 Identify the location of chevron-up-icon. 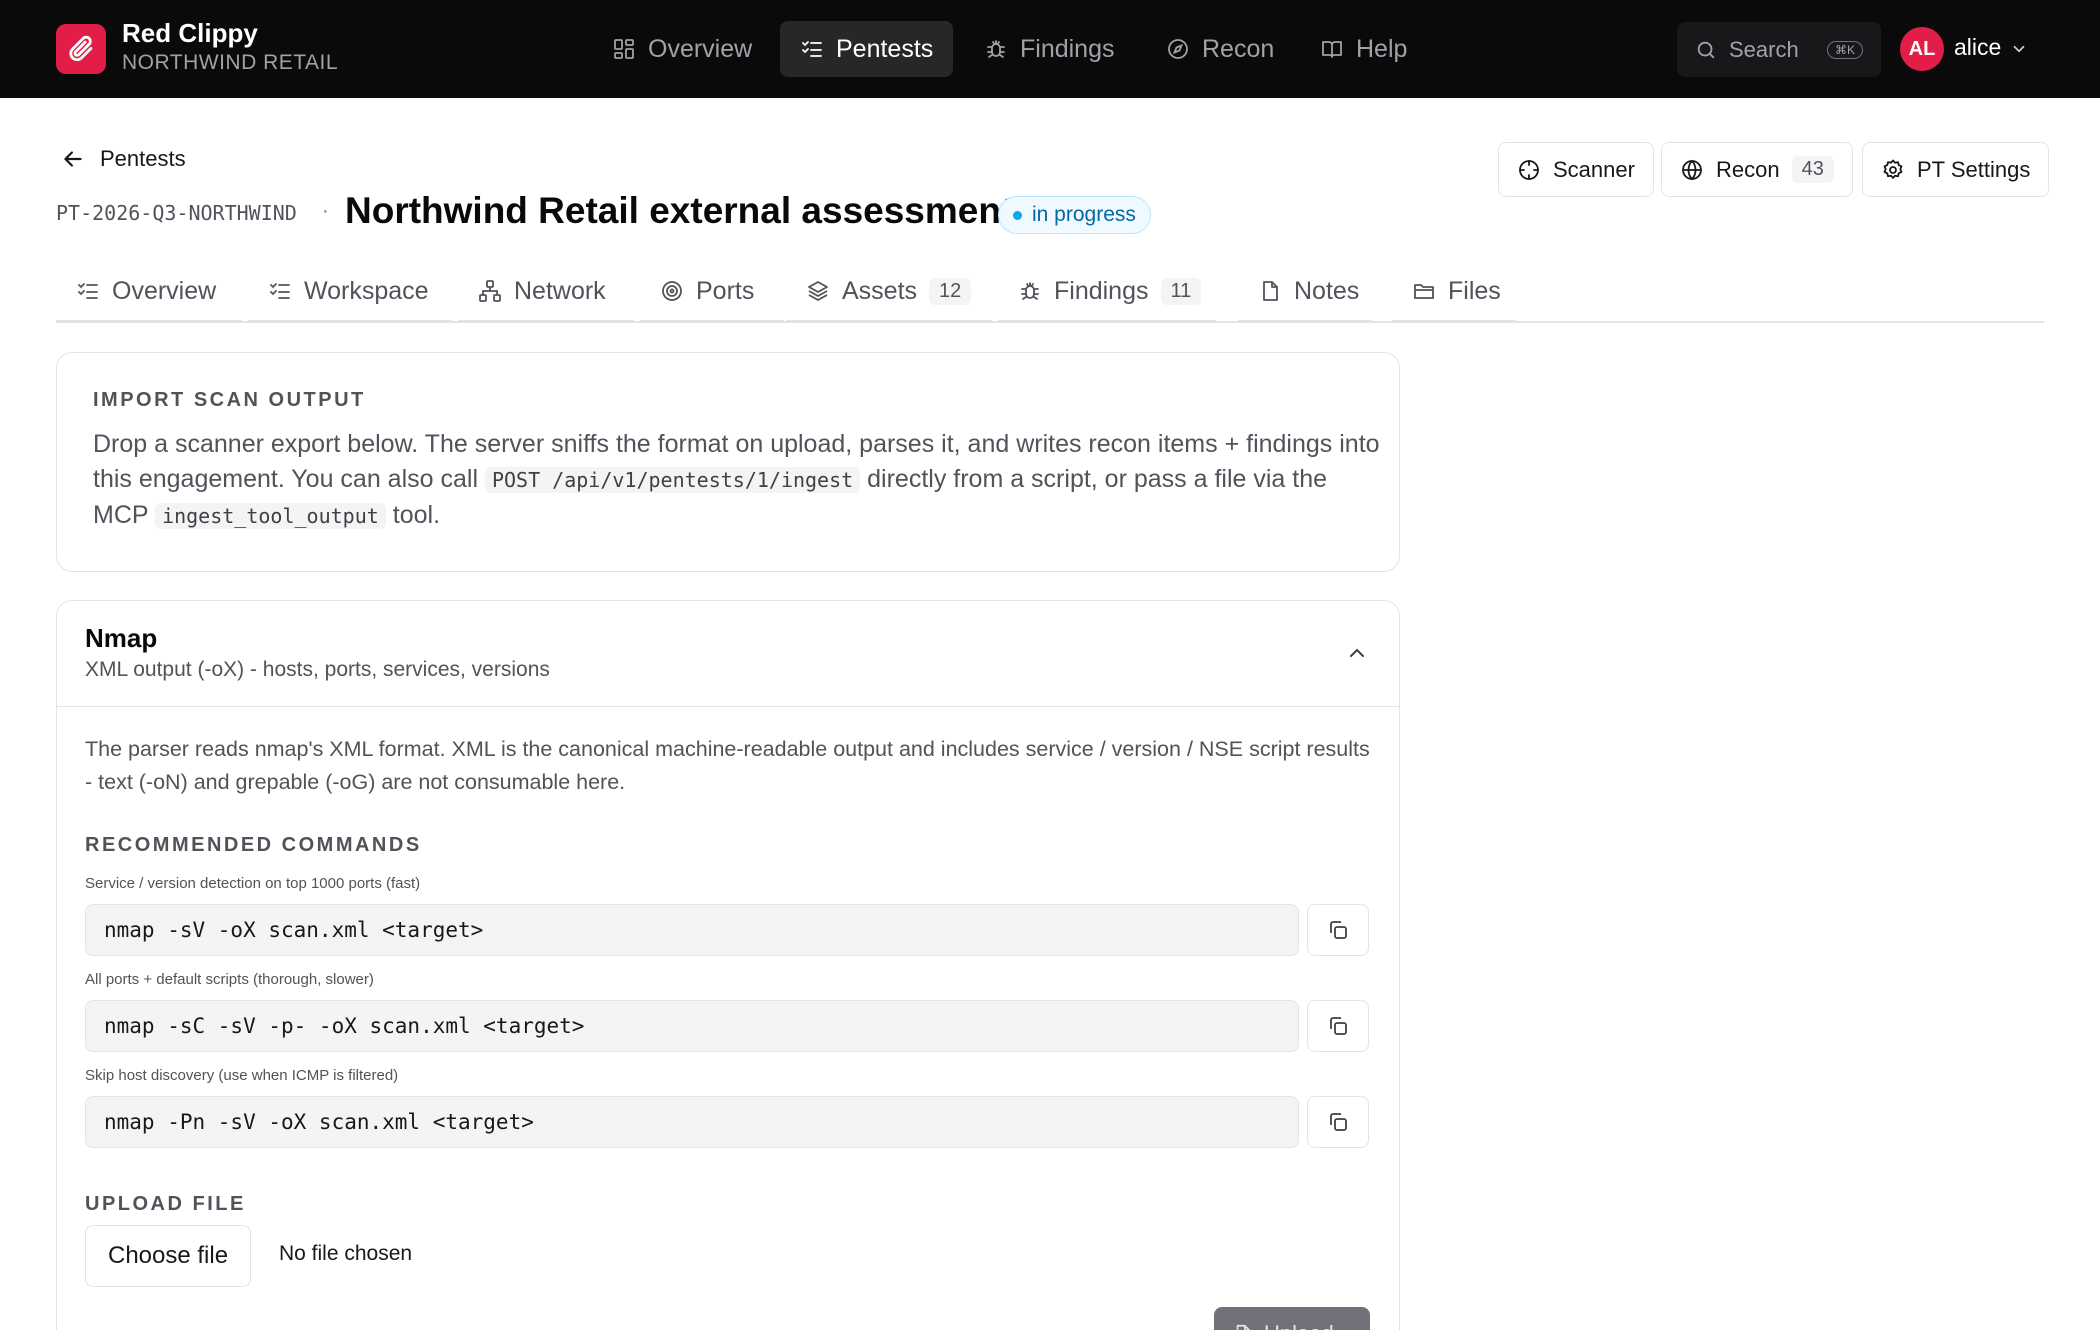
(1357, 653).